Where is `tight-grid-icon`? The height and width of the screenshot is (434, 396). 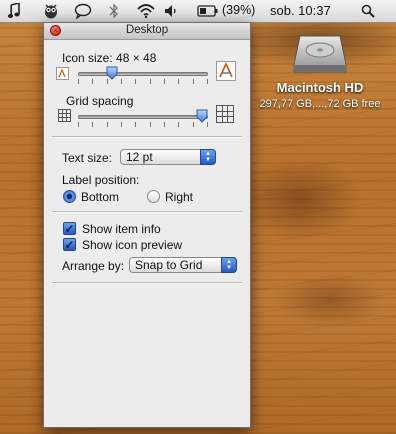
tight-grid-icon is located at coordinates (65, 116).